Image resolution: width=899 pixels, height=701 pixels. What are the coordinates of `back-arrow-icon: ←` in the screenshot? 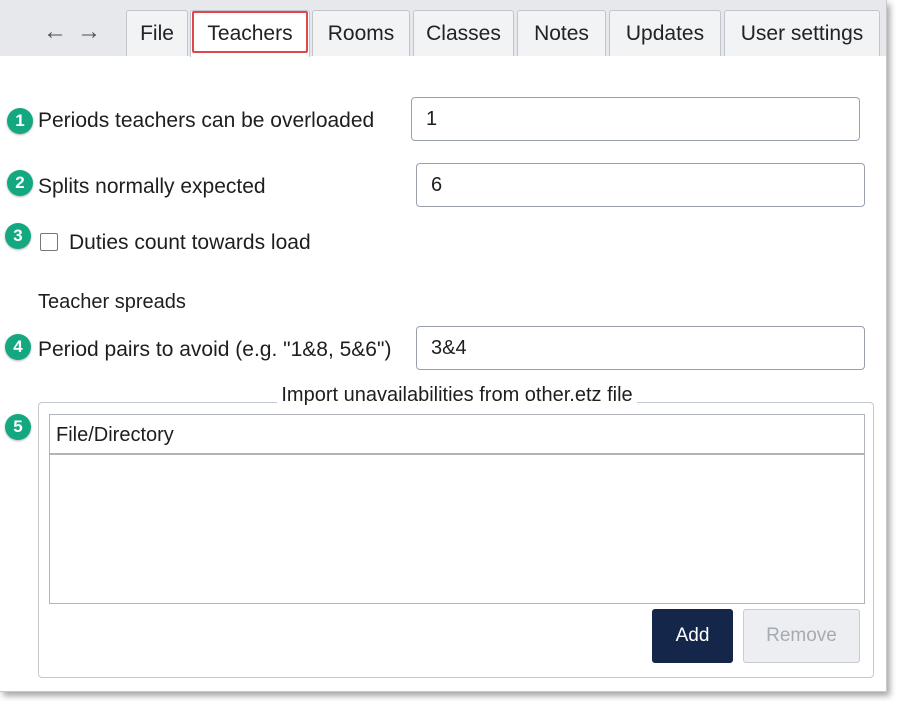 It's located at (55, 32).